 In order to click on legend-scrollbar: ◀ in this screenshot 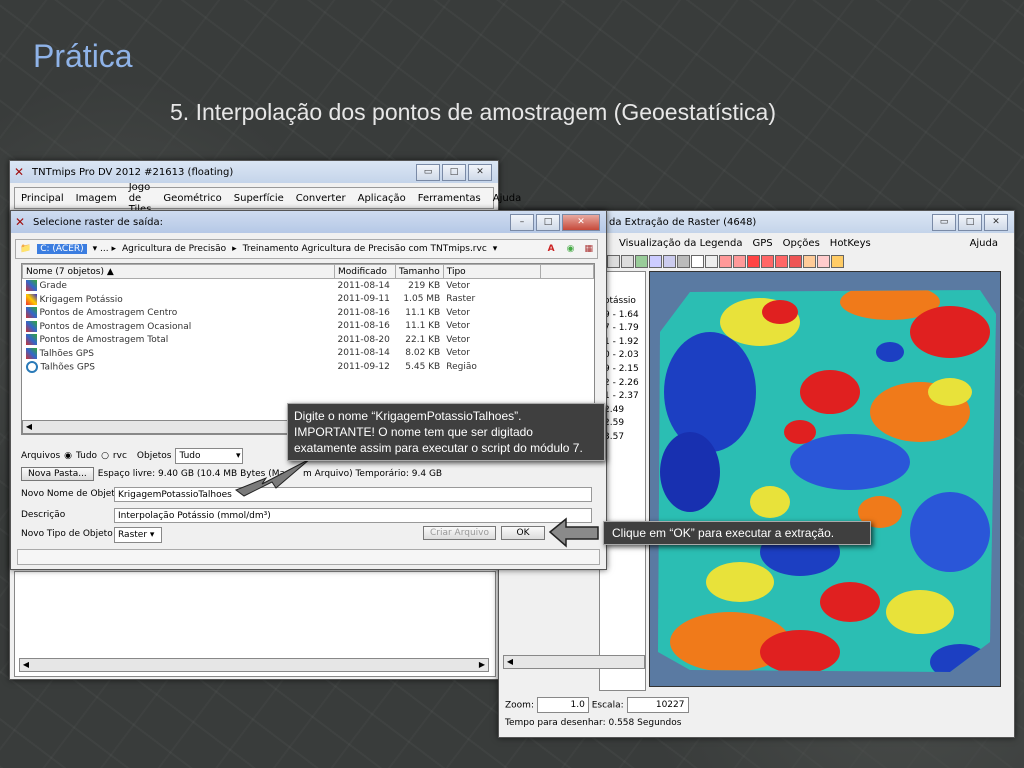, I will do `click(574, 662)`.